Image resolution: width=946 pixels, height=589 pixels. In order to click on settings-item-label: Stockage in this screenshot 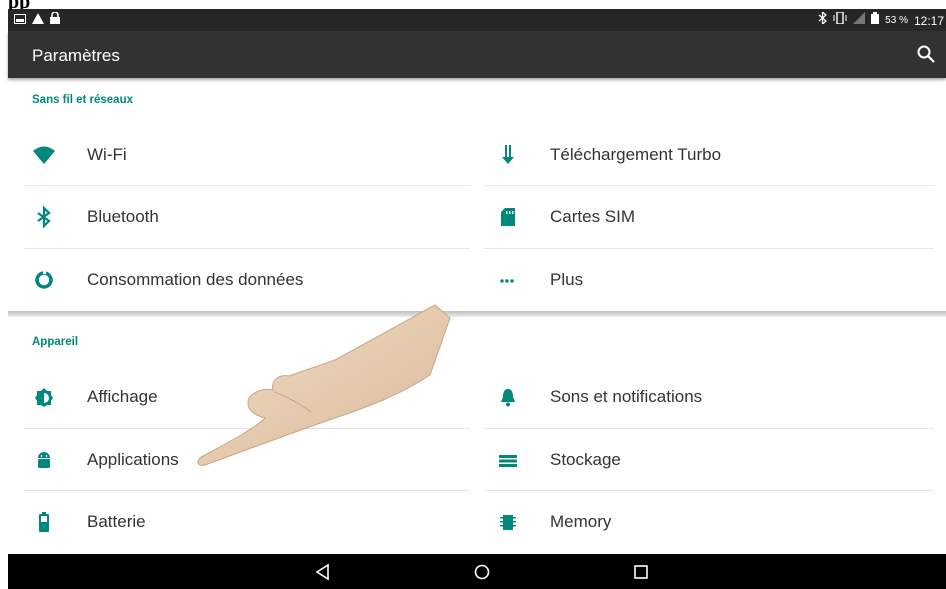, I will do `click(585, 459)`.